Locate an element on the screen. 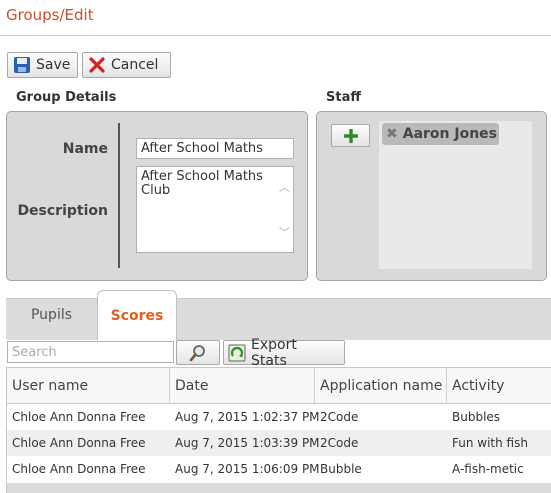  staff-heading: Staff is located at coordinates (343, 97).